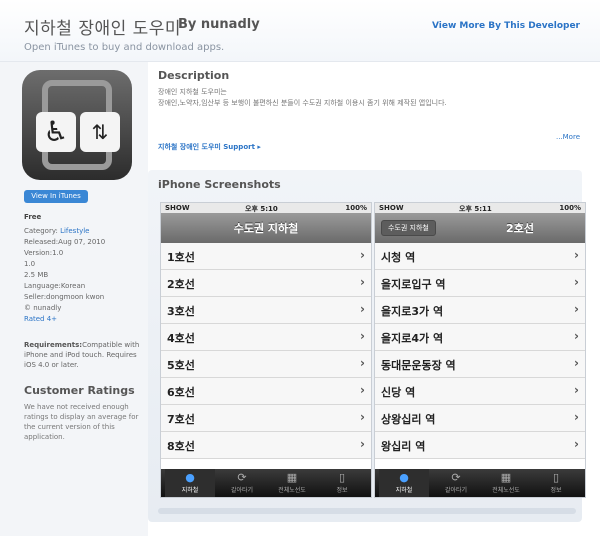  Describe the element at coordinates (480, 283) in the screenshot. I see `list-item: 을지로입구 역 ›` at that location.